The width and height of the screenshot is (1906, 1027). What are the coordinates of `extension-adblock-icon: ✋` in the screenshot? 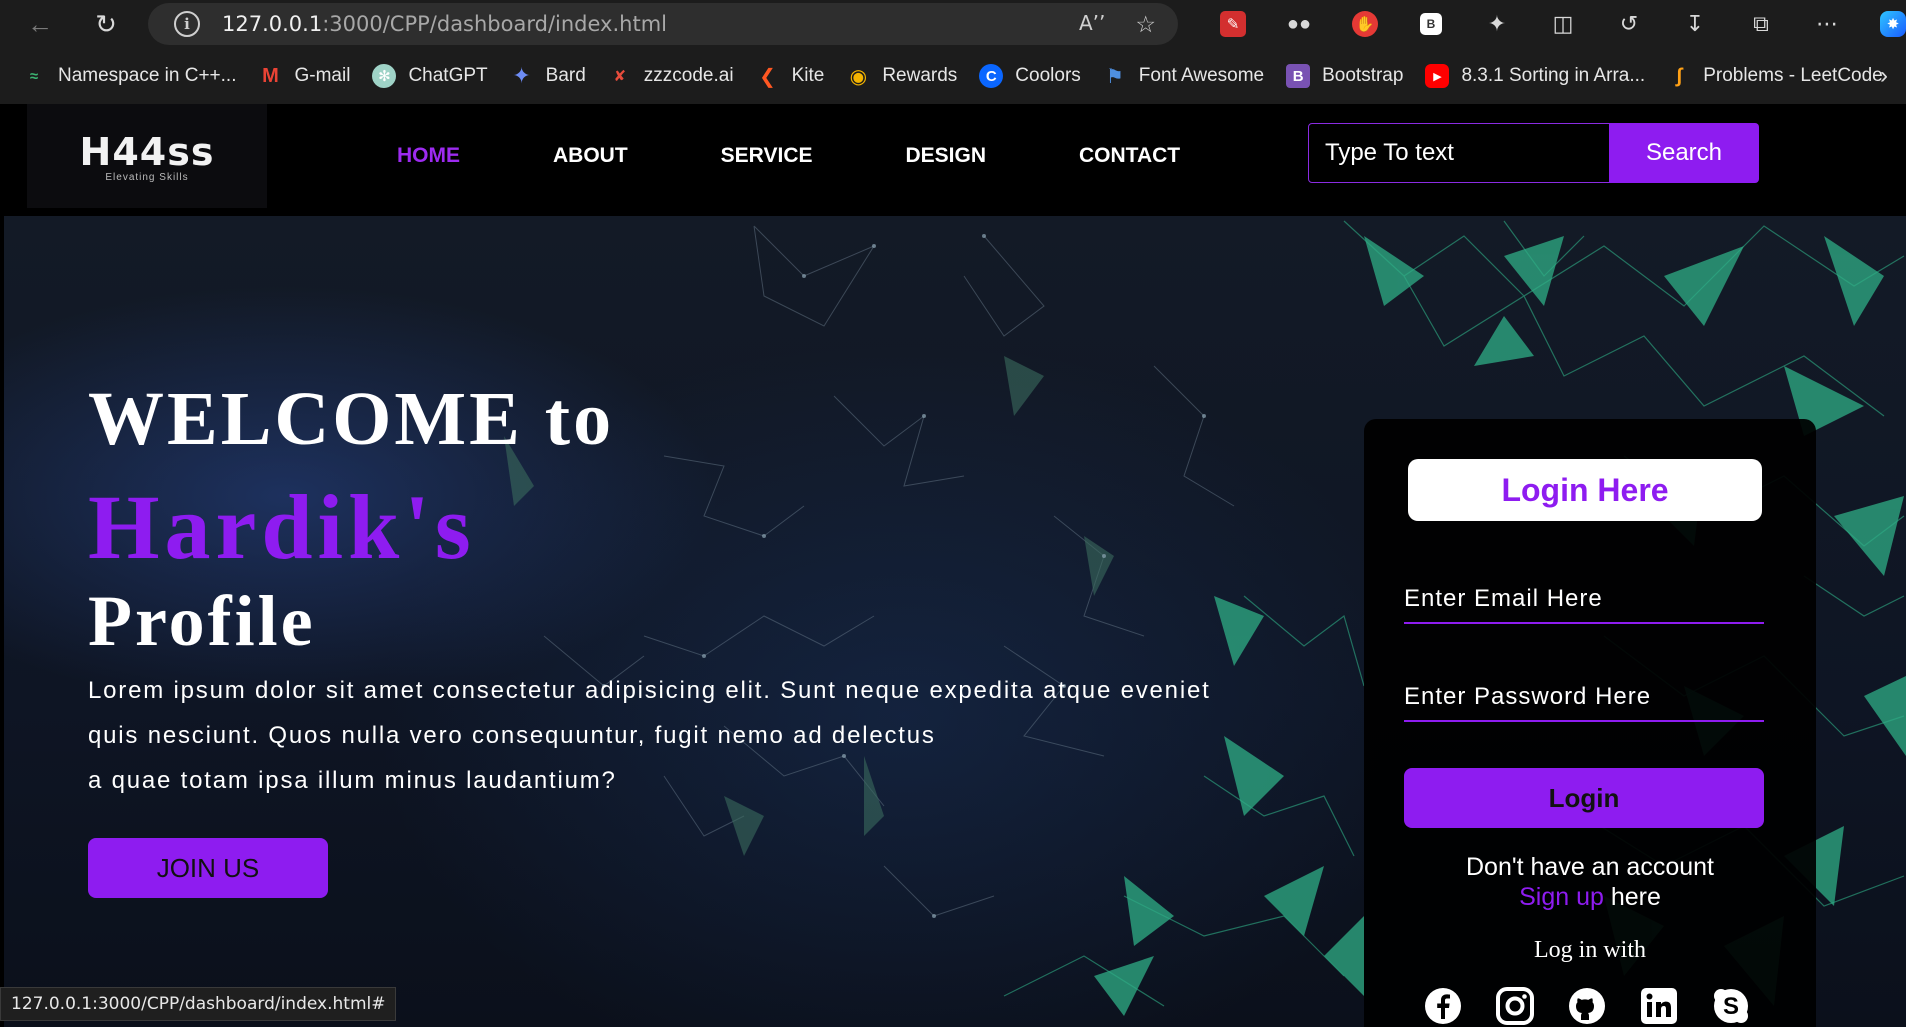 It's located at (1365, 24).